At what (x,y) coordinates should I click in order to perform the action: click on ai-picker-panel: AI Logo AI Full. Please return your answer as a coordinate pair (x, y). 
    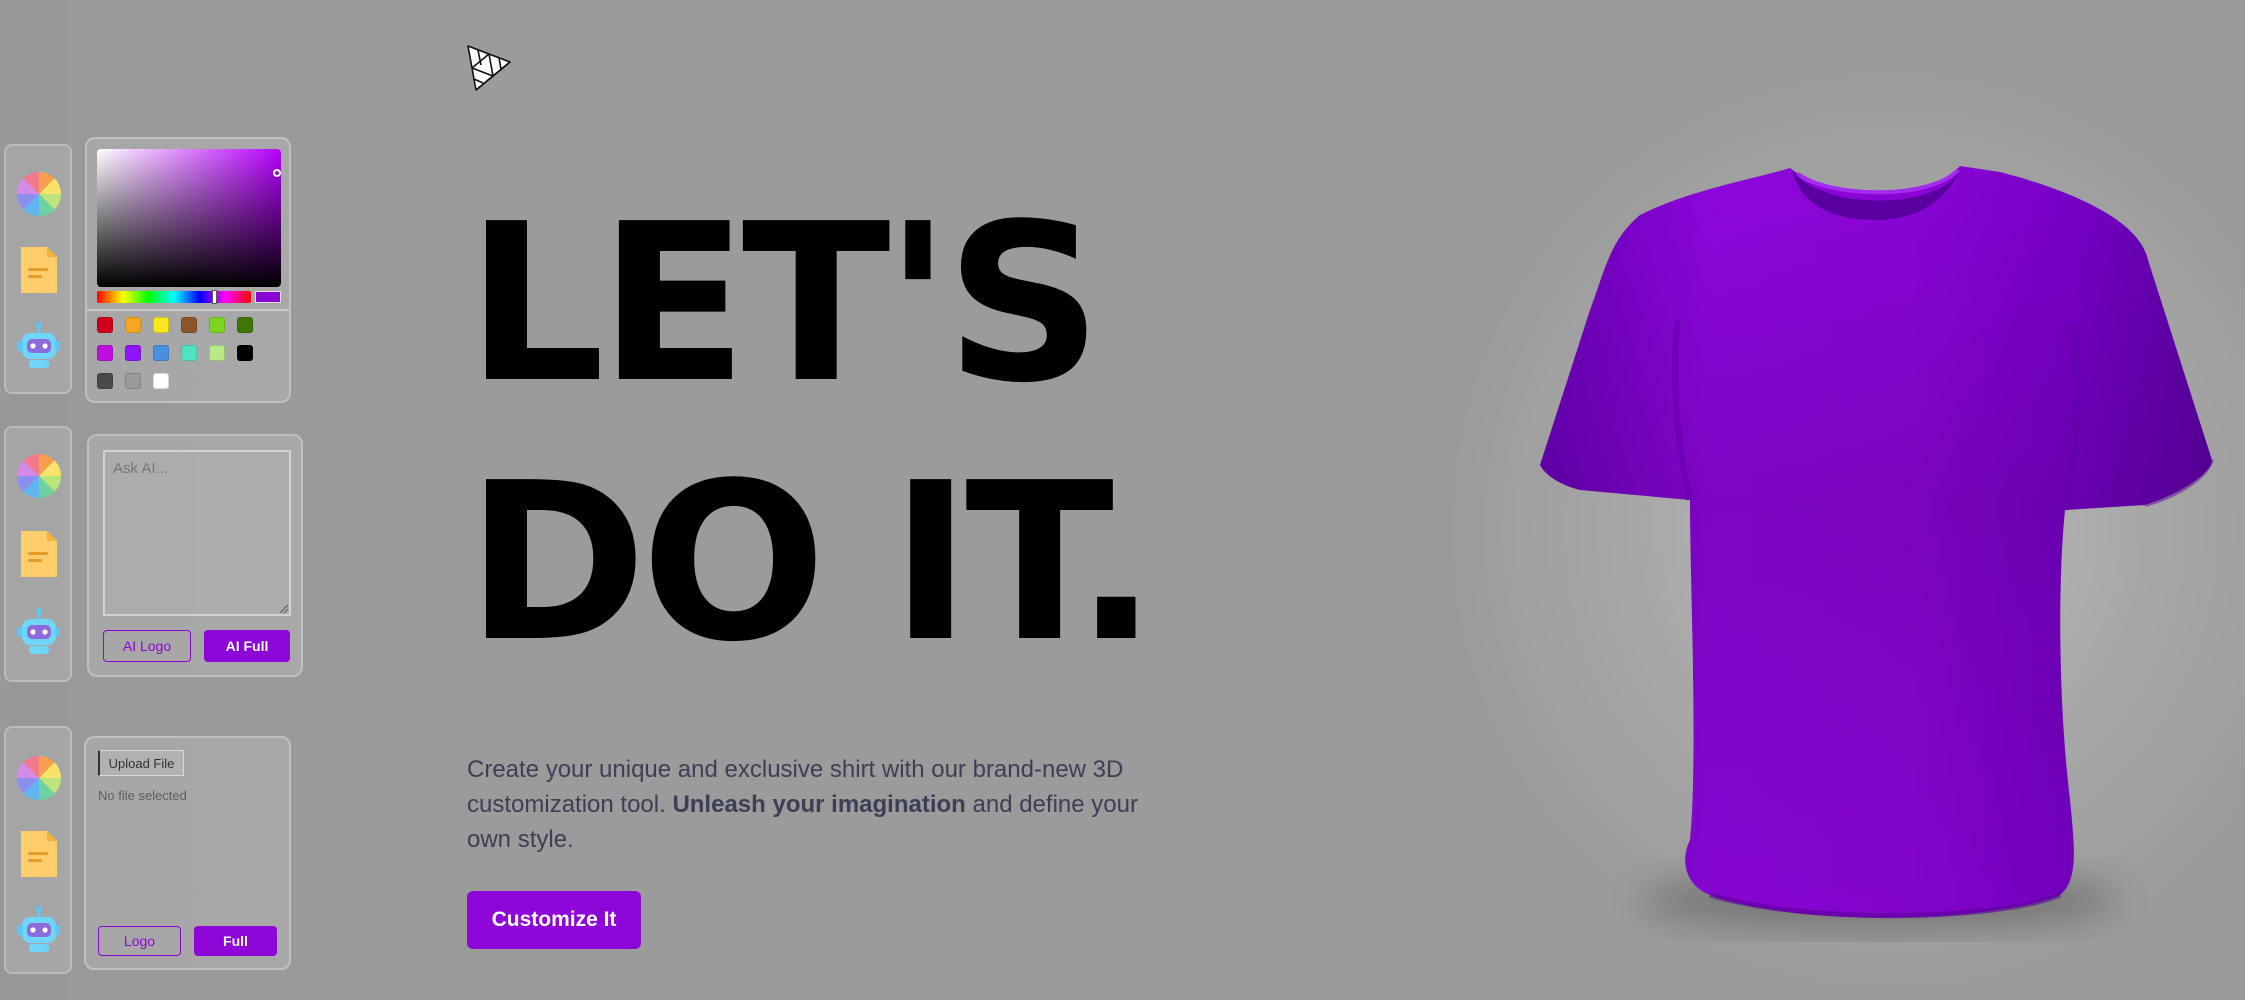
    Looking at the image, I should click on (195, 555).